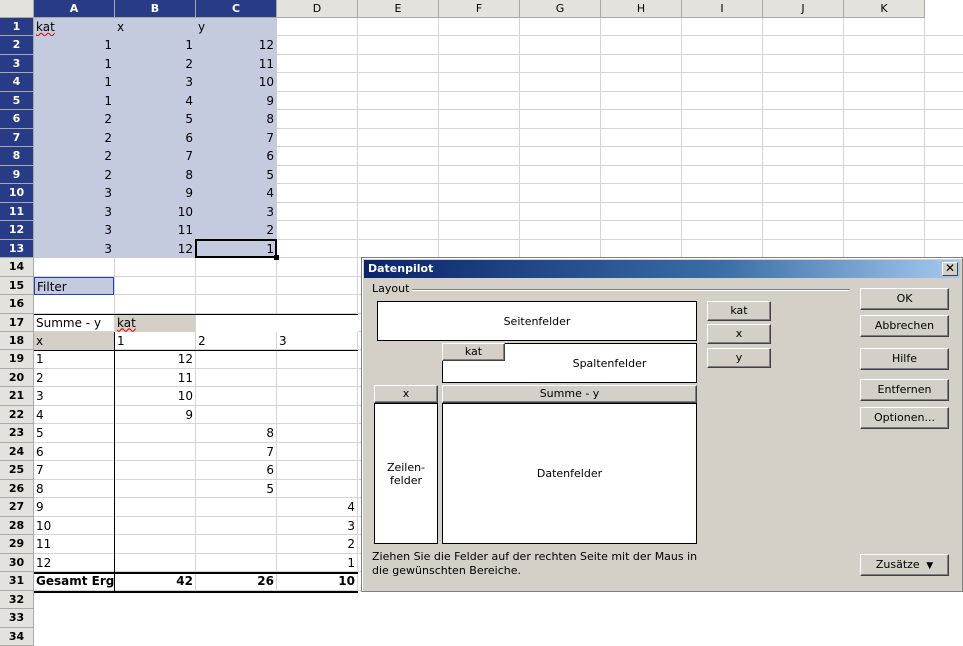 The image size is (963, 646). Describe the element at coordinates (406, 394) in the screenshot. I see `row-field-chip-x: x` at that location.